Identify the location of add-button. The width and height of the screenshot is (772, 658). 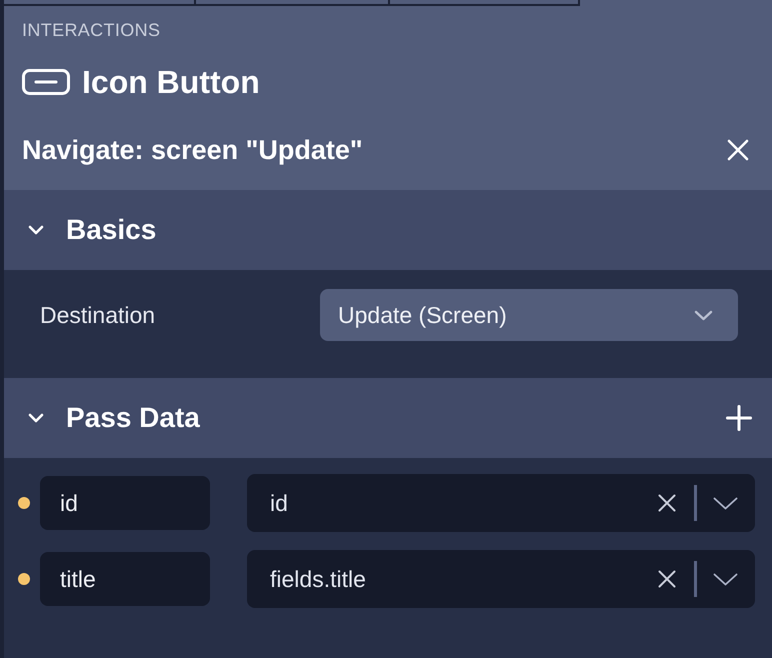
(739, 418).